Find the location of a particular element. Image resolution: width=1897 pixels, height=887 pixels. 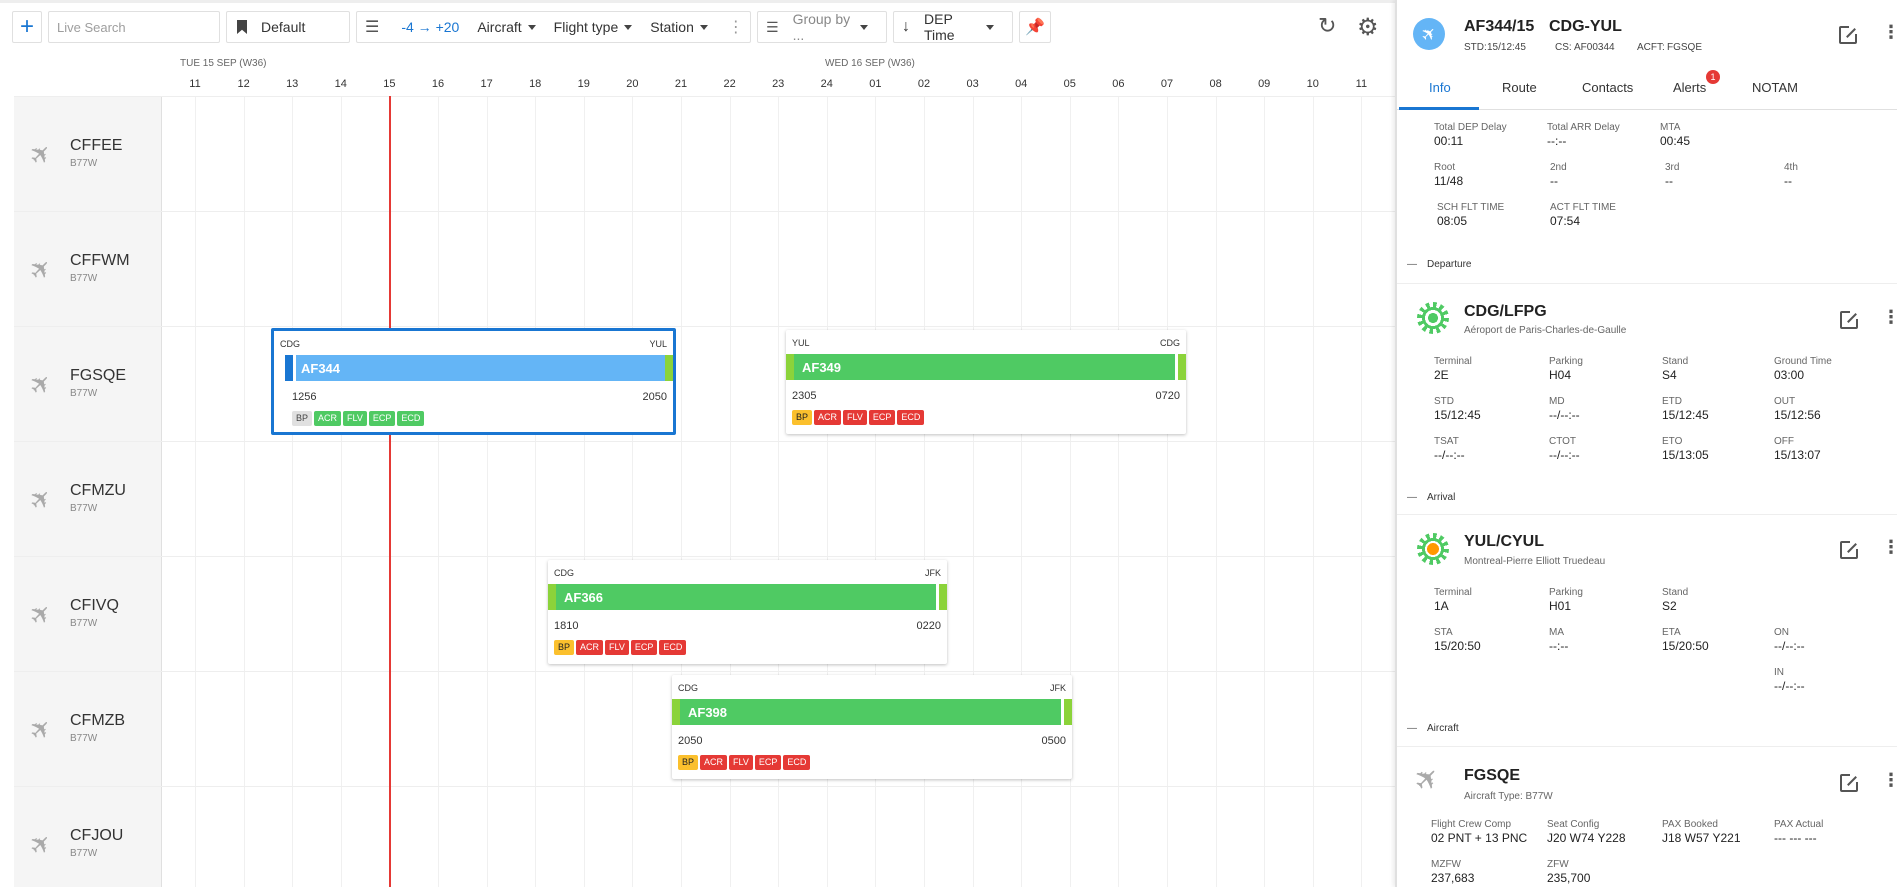

filter-station-dropdown: Station is located at coordinates (679, 27).